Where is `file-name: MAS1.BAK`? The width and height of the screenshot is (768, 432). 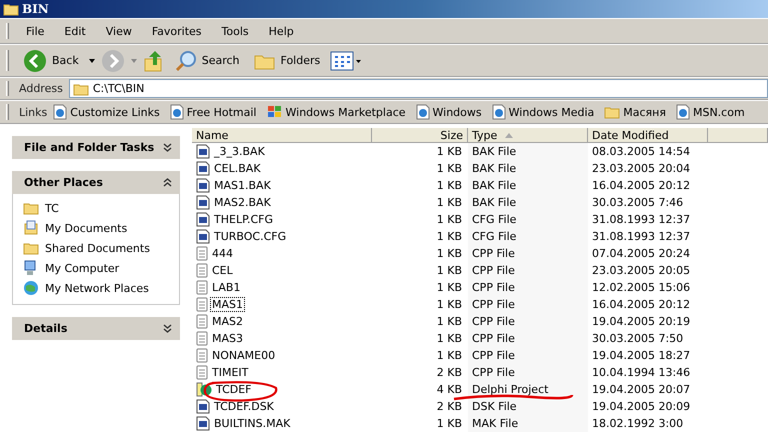
file-name: MAS1.BAK is located at coordinates (242, 185).